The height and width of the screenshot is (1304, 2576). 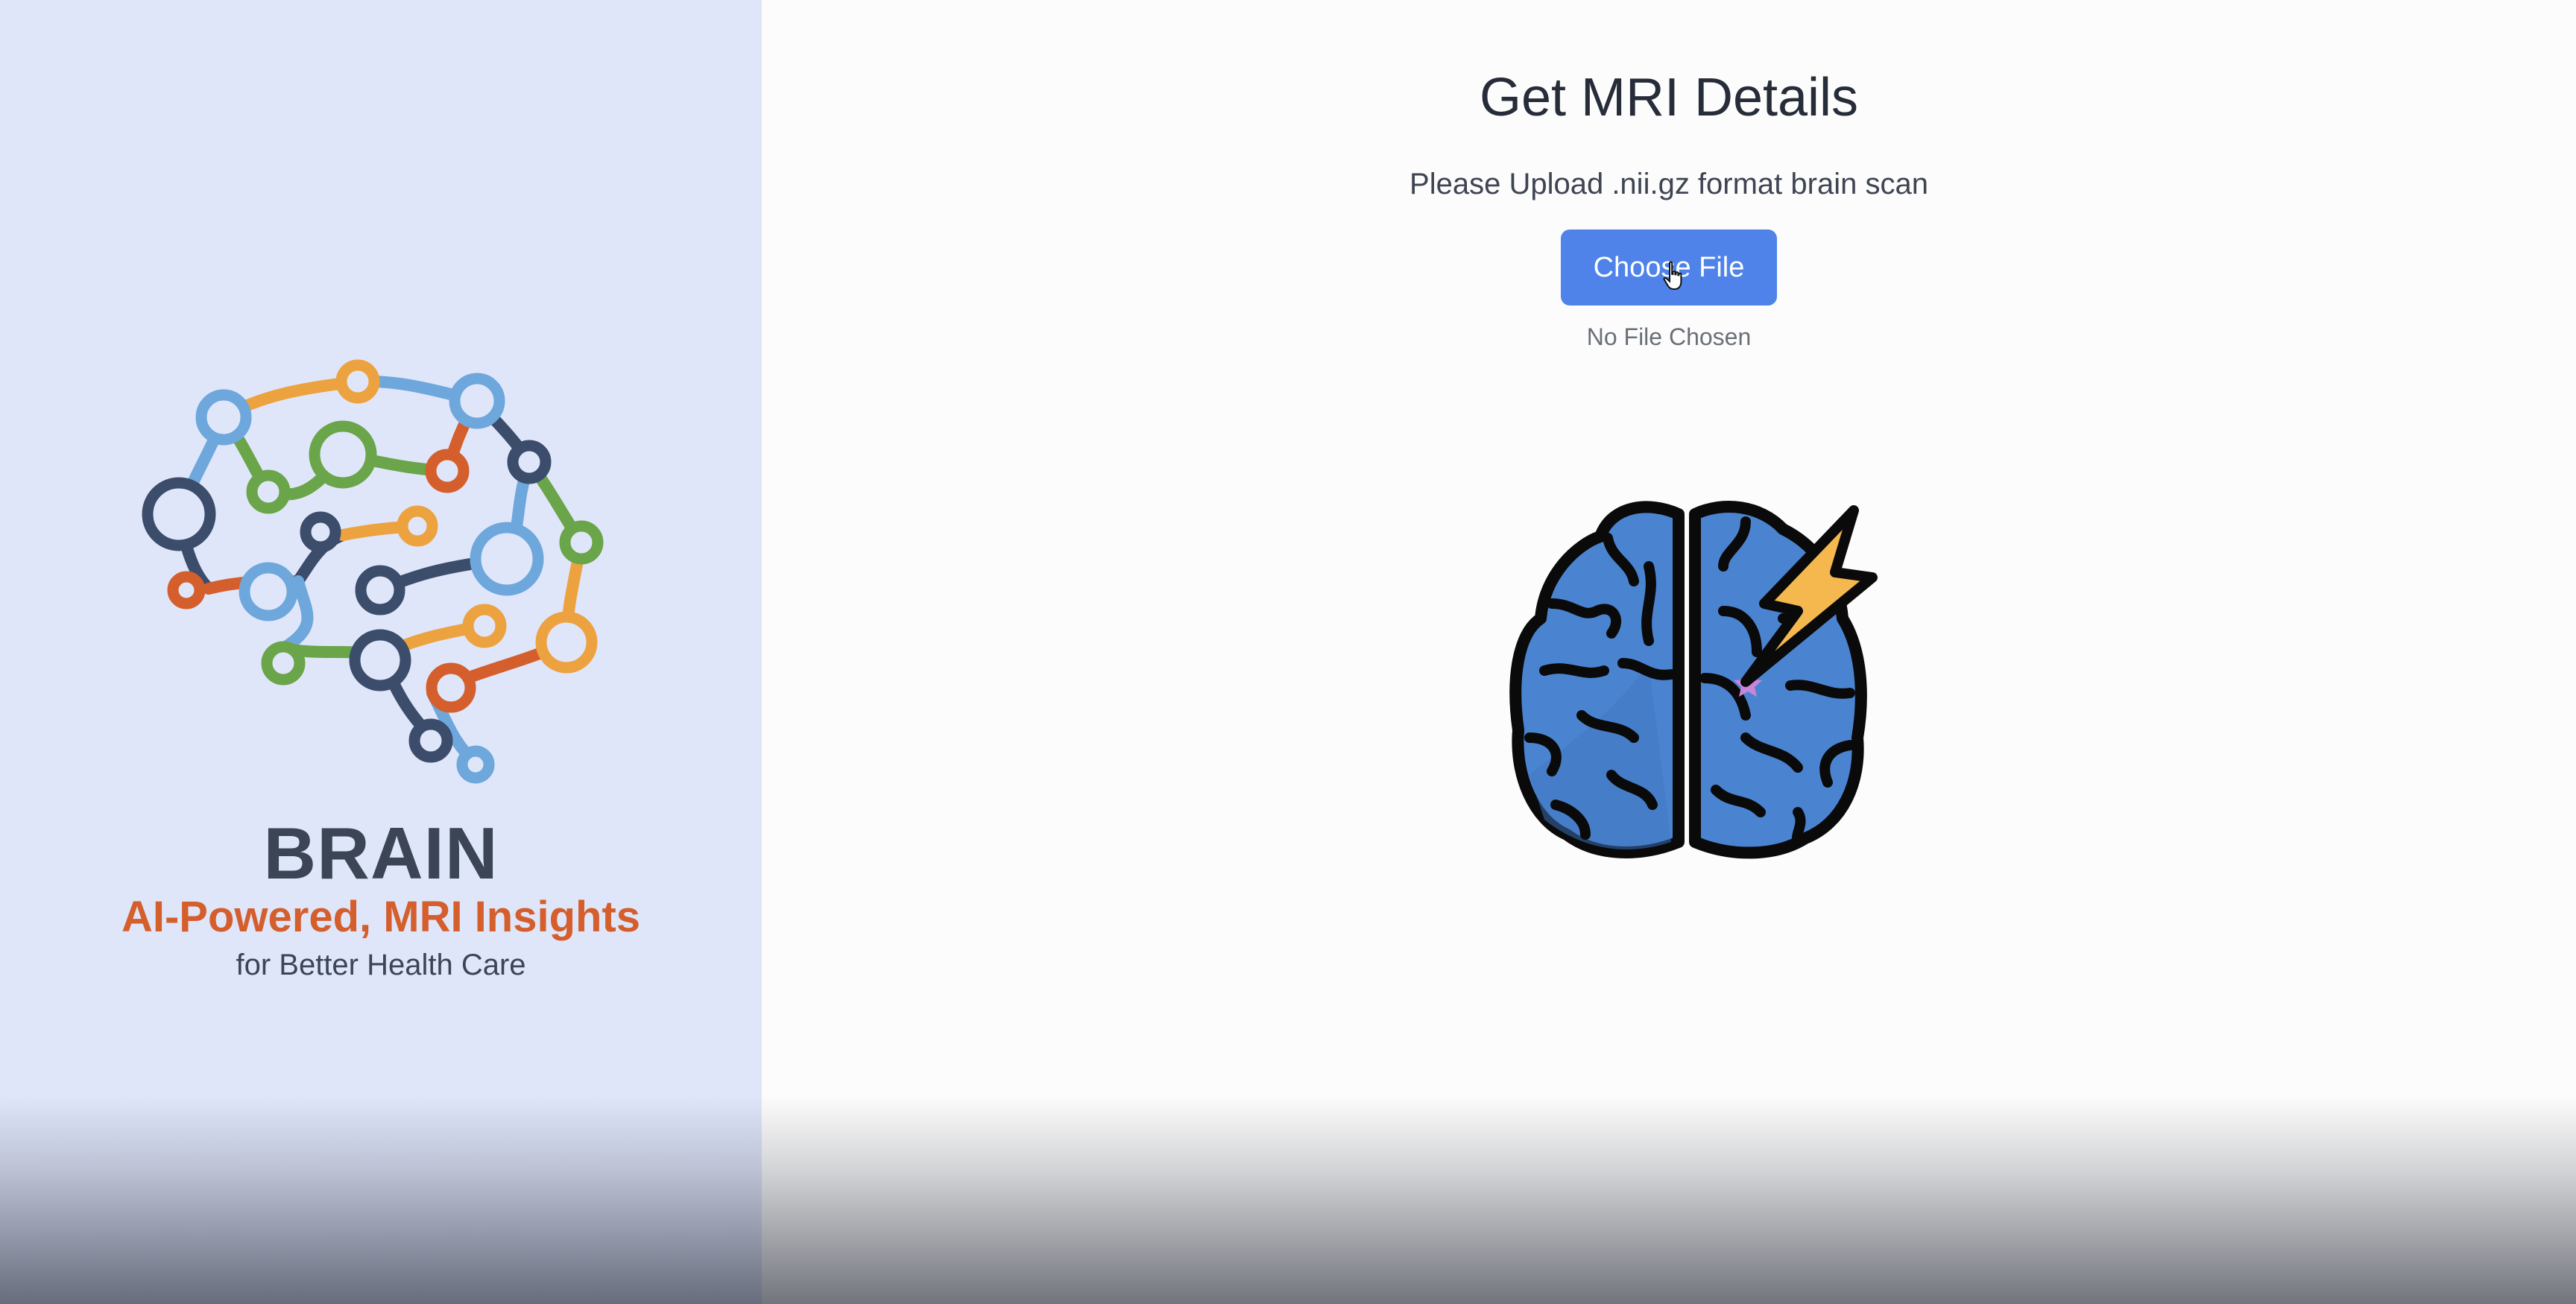 I want to click on brand-tagline: AI-Powered, MRI Insights, so click(x=381, y=917).